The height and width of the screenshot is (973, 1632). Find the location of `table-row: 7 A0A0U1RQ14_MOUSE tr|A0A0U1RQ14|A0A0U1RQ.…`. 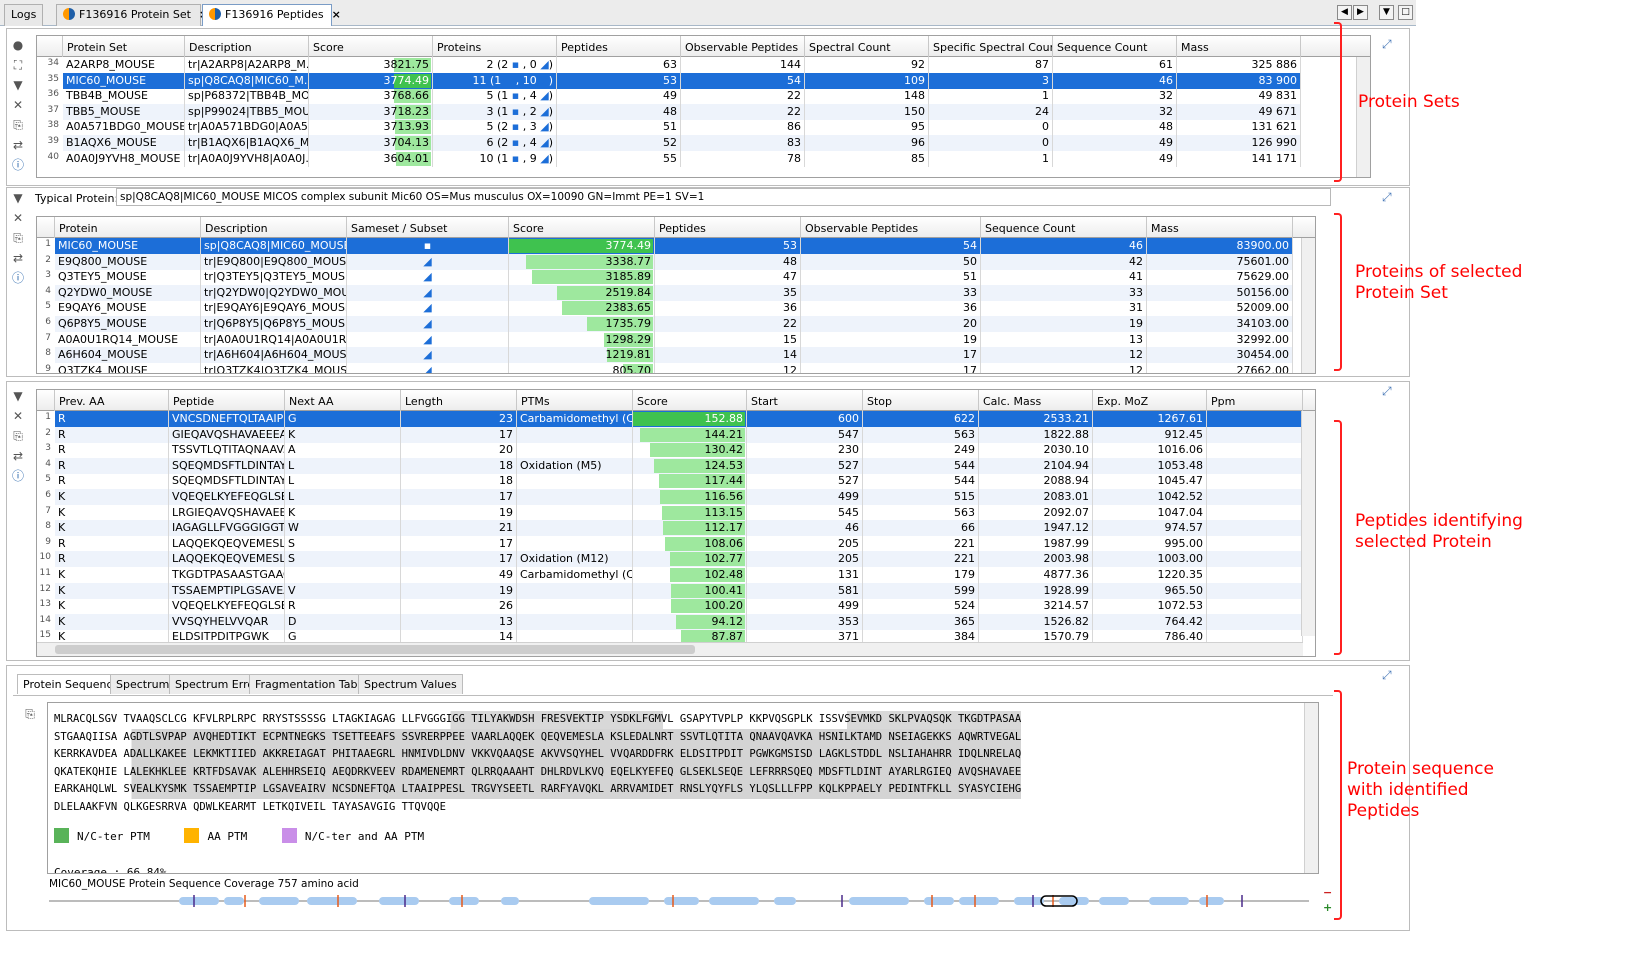

table-row: 7 A0A0U1RQ14_MOUSE tr|A0A0U1RQ14|A0A0U1RQ.… is located at coordinates (665, 339).